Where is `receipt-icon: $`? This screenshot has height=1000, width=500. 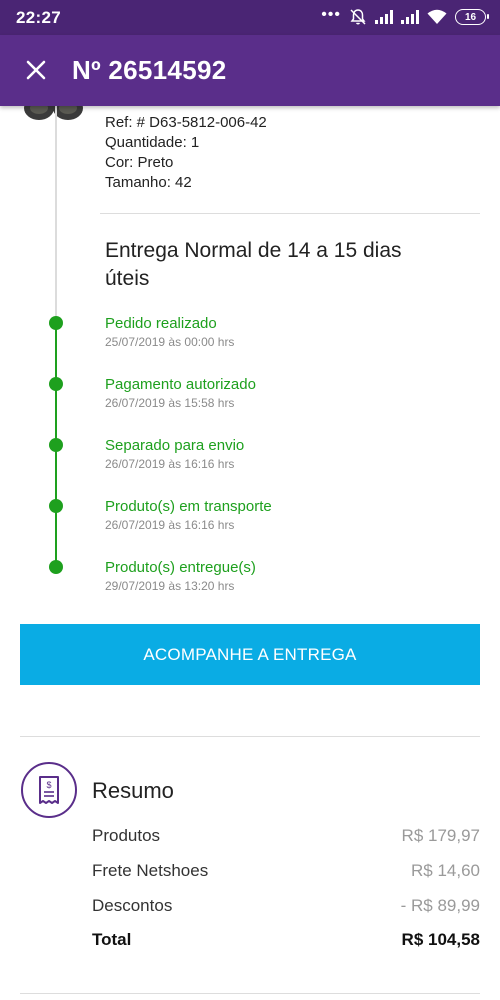 receipt-icon: $ is located at coordinates (49, 790).